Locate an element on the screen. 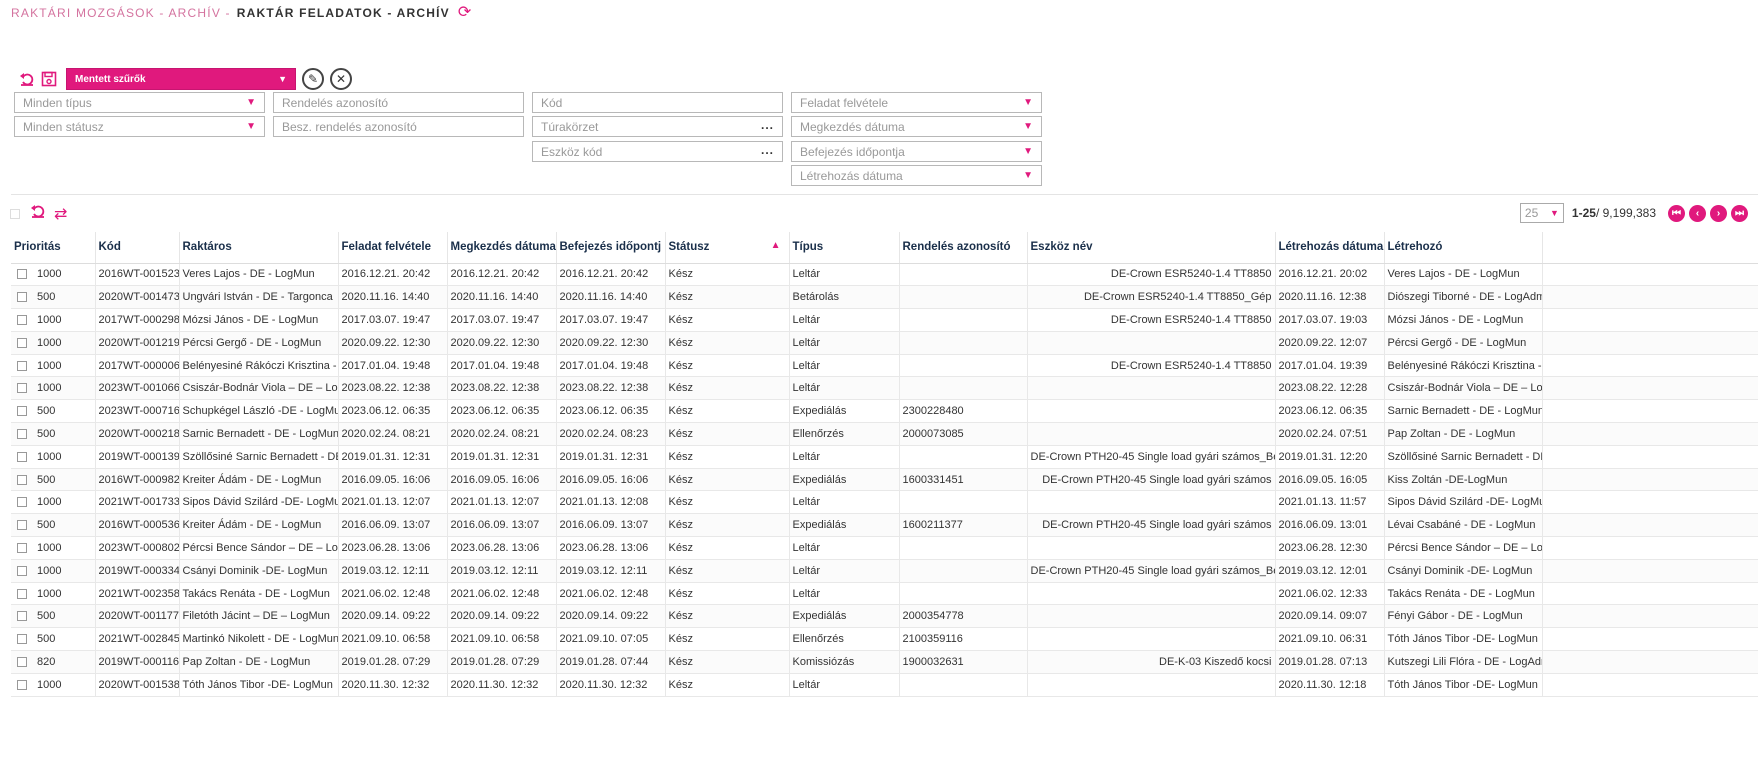  col-task-received: Feladat felvétele is located at coordinates (393, 248).